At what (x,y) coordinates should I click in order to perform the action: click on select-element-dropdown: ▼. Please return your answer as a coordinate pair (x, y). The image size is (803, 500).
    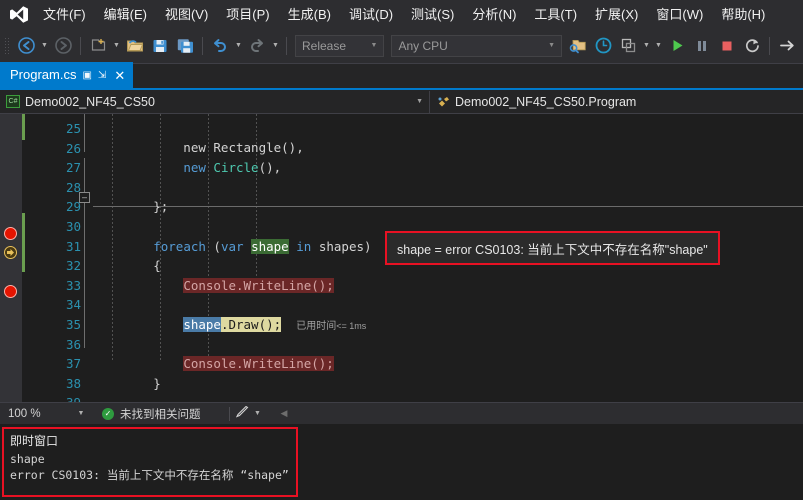
    Looking at the image, I should click on (646, 46).